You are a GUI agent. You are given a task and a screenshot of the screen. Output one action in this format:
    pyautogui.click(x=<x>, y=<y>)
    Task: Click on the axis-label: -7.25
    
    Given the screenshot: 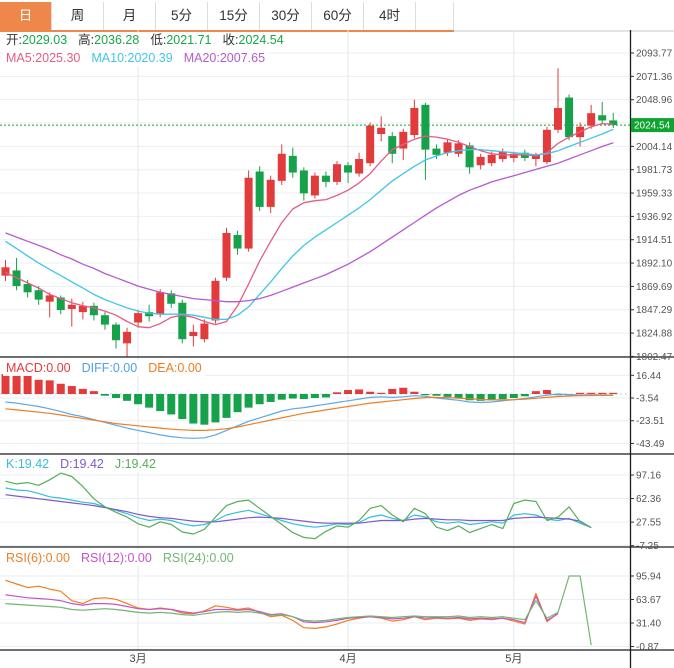 What is the action you would take?
    pyautogui.click(x=647, y=546)
    